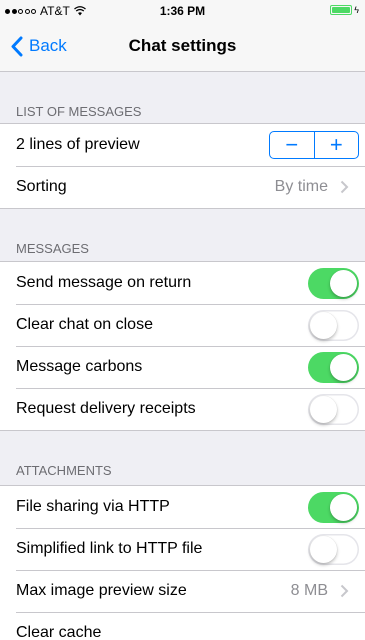 The image size is (365, 640). I want to click on preview-lines-stepper: − +, so click(314, 145).